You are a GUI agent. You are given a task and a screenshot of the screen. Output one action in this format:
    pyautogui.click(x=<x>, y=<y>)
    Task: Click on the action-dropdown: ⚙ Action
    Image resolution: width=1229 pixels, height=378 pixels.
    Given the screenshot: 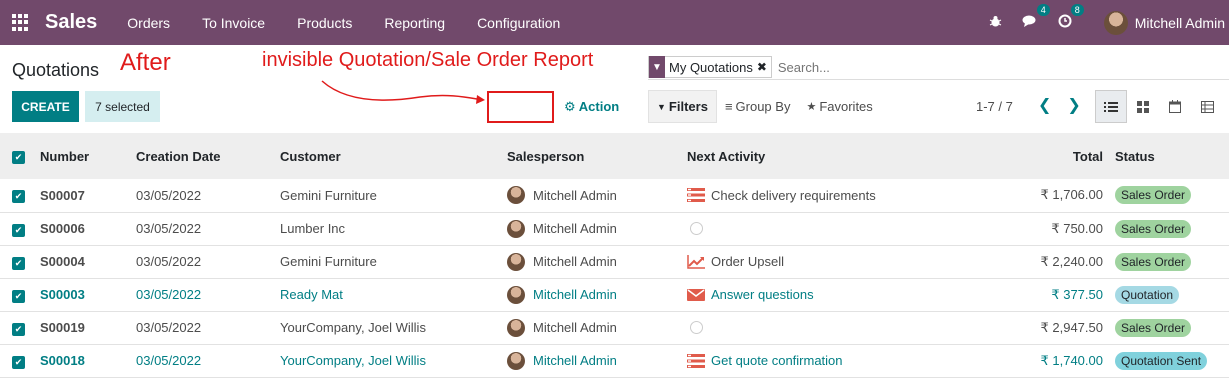 What is the action you would take?
    pyautogui.click(x=591, y=107)
    